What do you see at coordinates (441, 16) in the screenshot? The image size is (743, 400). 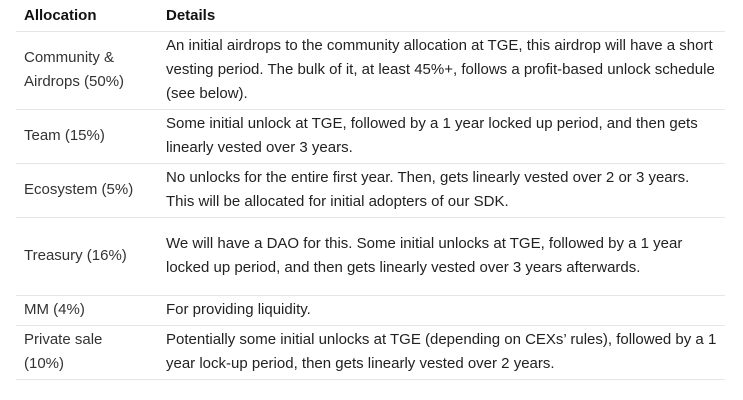 I see `header-details: Details` at bounding box center [441, 16].